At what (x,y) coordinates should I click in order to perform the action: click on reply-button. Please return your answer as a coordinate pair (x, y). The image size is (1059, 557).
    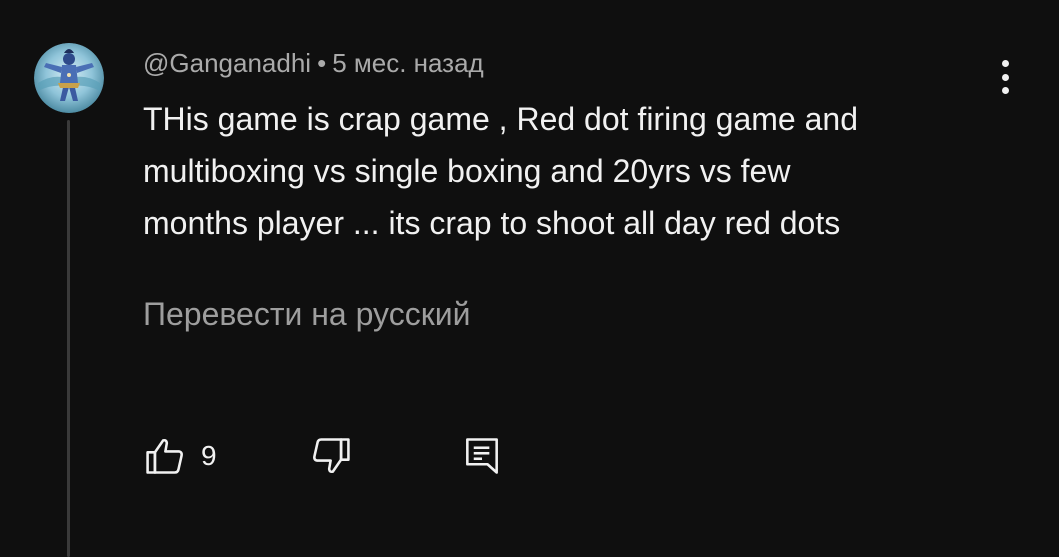
    Looking at the image, I should click on (482, 456).